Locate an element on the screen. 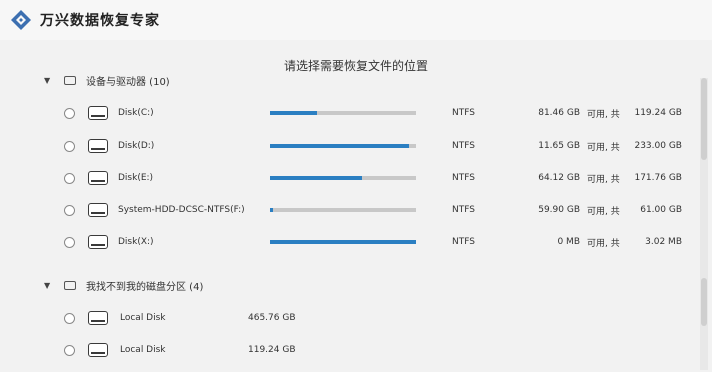 This screenshot has width=712, height=372. app-title: 万兴数据恢复专家 is located at coordinates (100, 21).